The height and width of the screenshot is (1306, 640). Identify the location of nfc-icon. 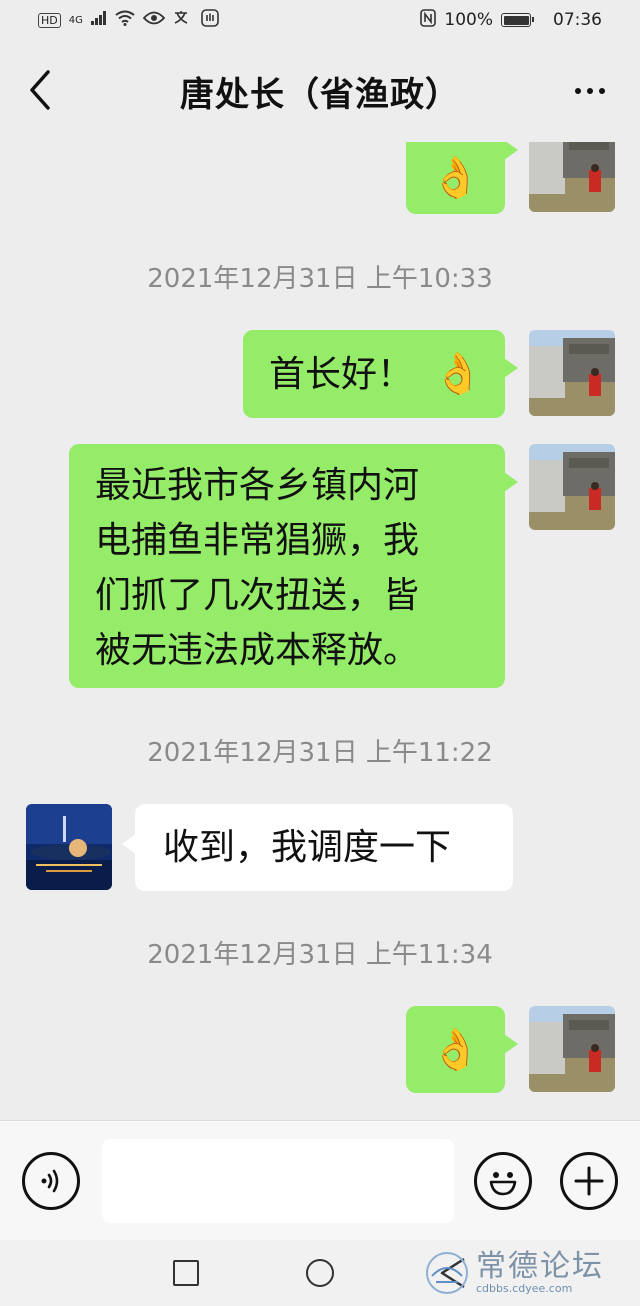
(428, 20).